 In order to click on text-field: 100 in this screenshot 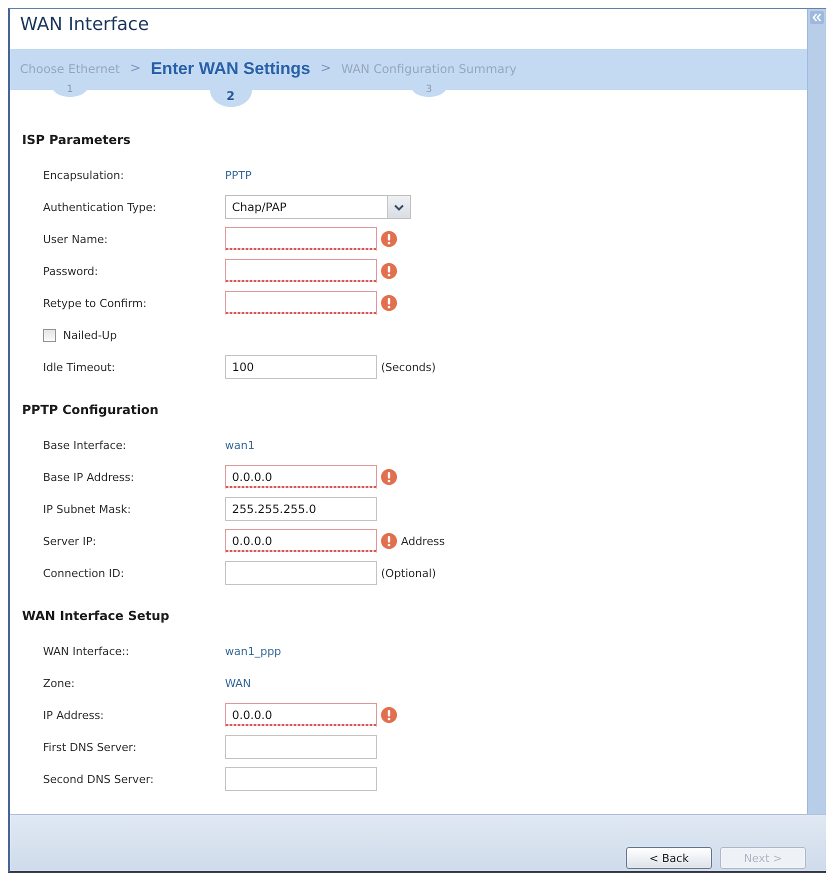, I will do `click(301, 367)`.